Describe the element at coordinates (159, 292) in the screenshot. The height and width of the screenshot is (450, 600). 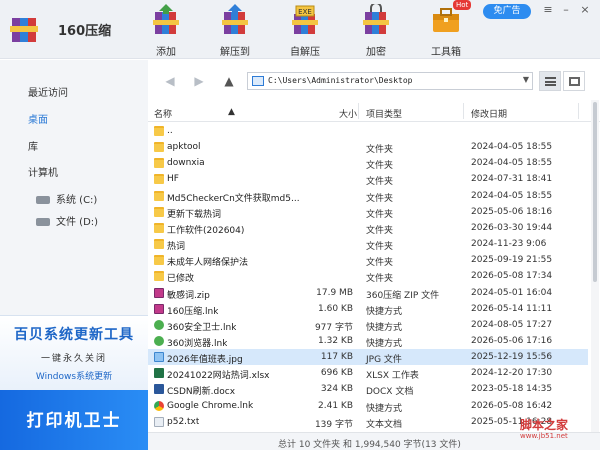
I see `archive-icon` at that location.